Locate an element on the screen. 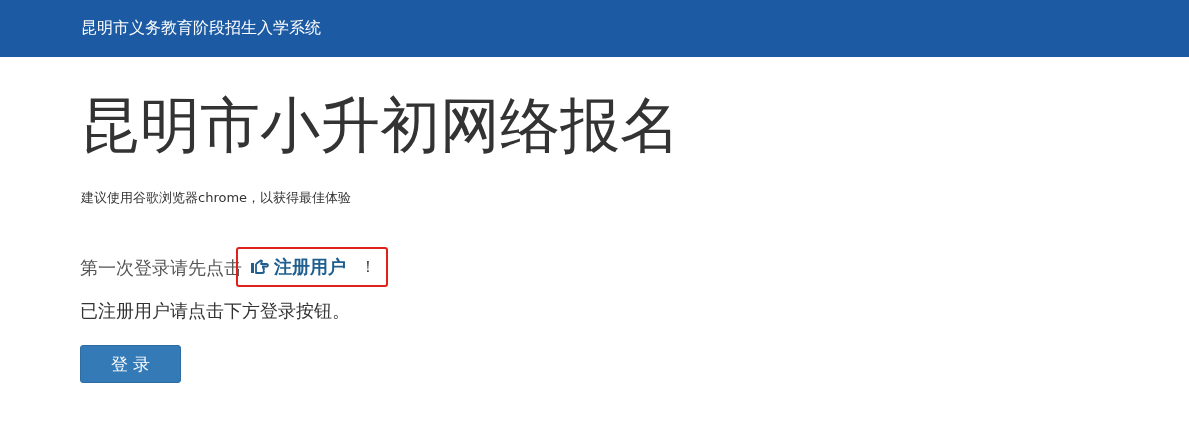 This screenshot has width=1189, height=433. exclamation-mark: ！ is located at coordinates (368, 267).